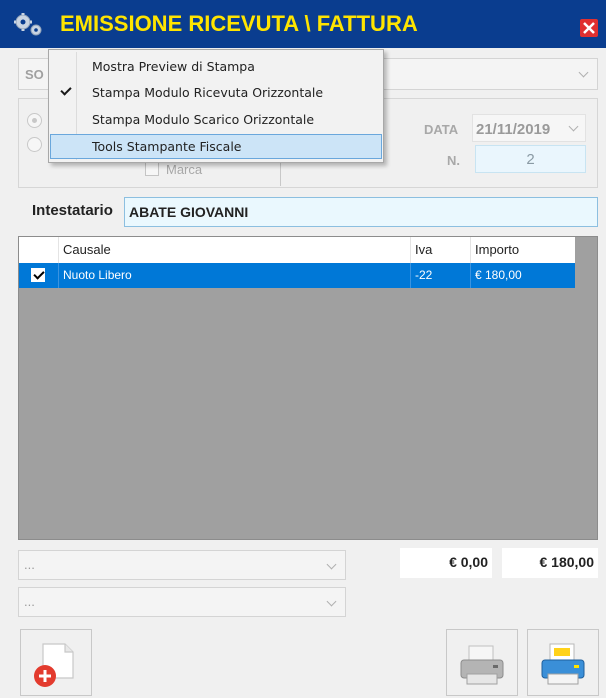 This screenshot has height=698, width=606. I want to click on delete-document-button, so click(56, 662).